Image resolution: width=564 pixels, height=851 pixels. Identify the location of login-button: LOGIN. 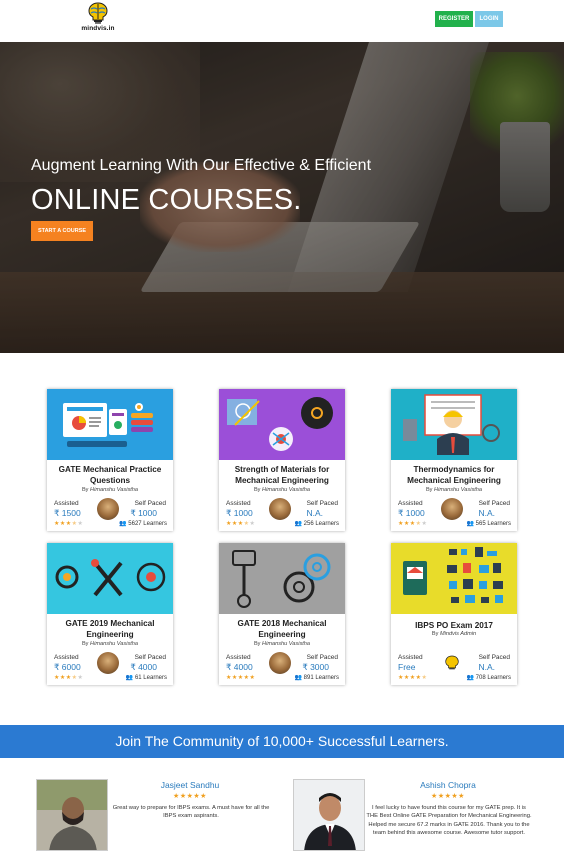
(489, 19).